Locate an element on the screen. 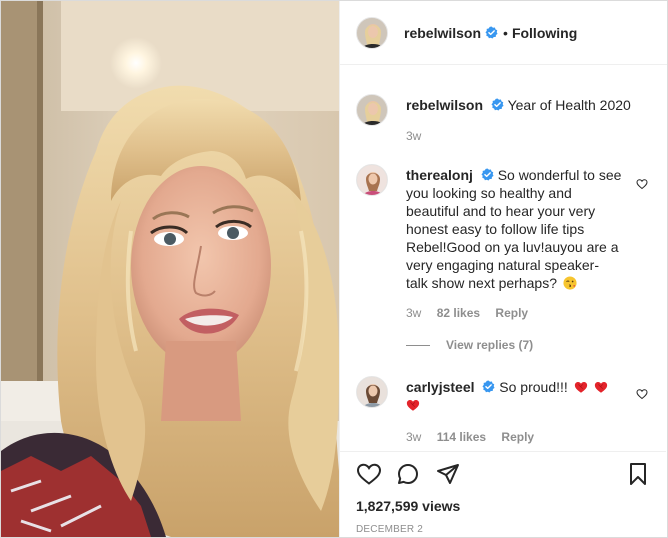  comment-meta: 3w 82 likes Reply is located at coordinates (473, 313).